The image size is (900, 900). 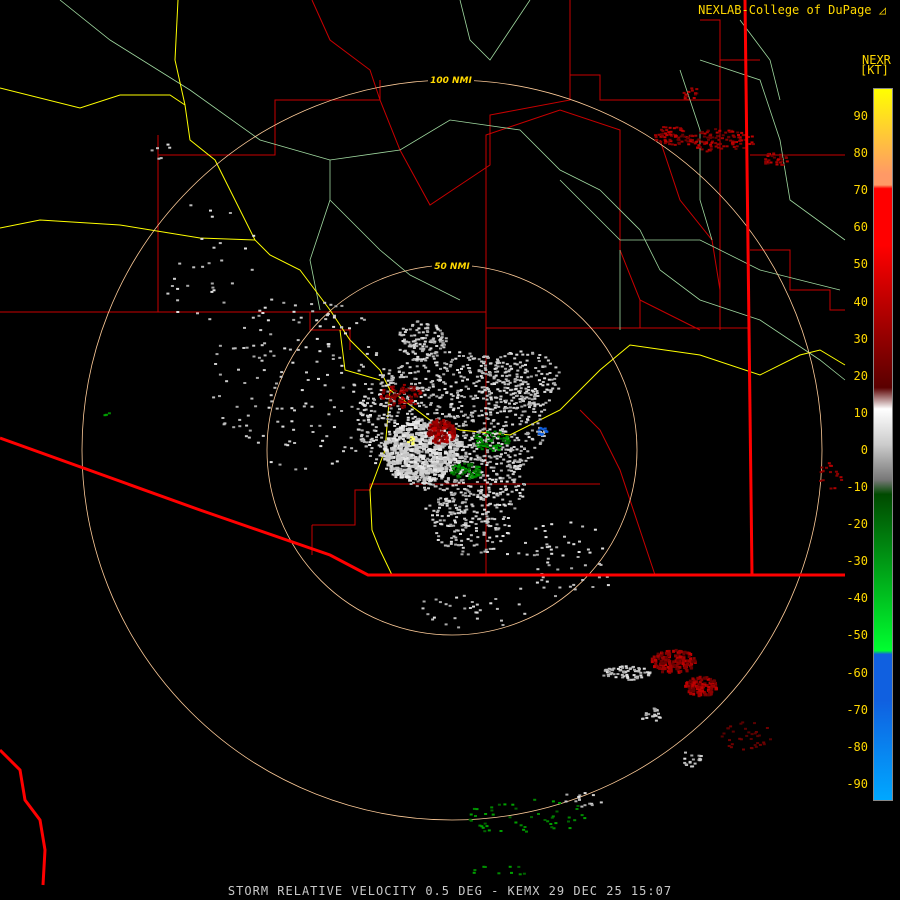 What do you see at coordinates (874, 70) in the screenshot?
I see `units-label: [KT]` at bounding box center [874, 70].